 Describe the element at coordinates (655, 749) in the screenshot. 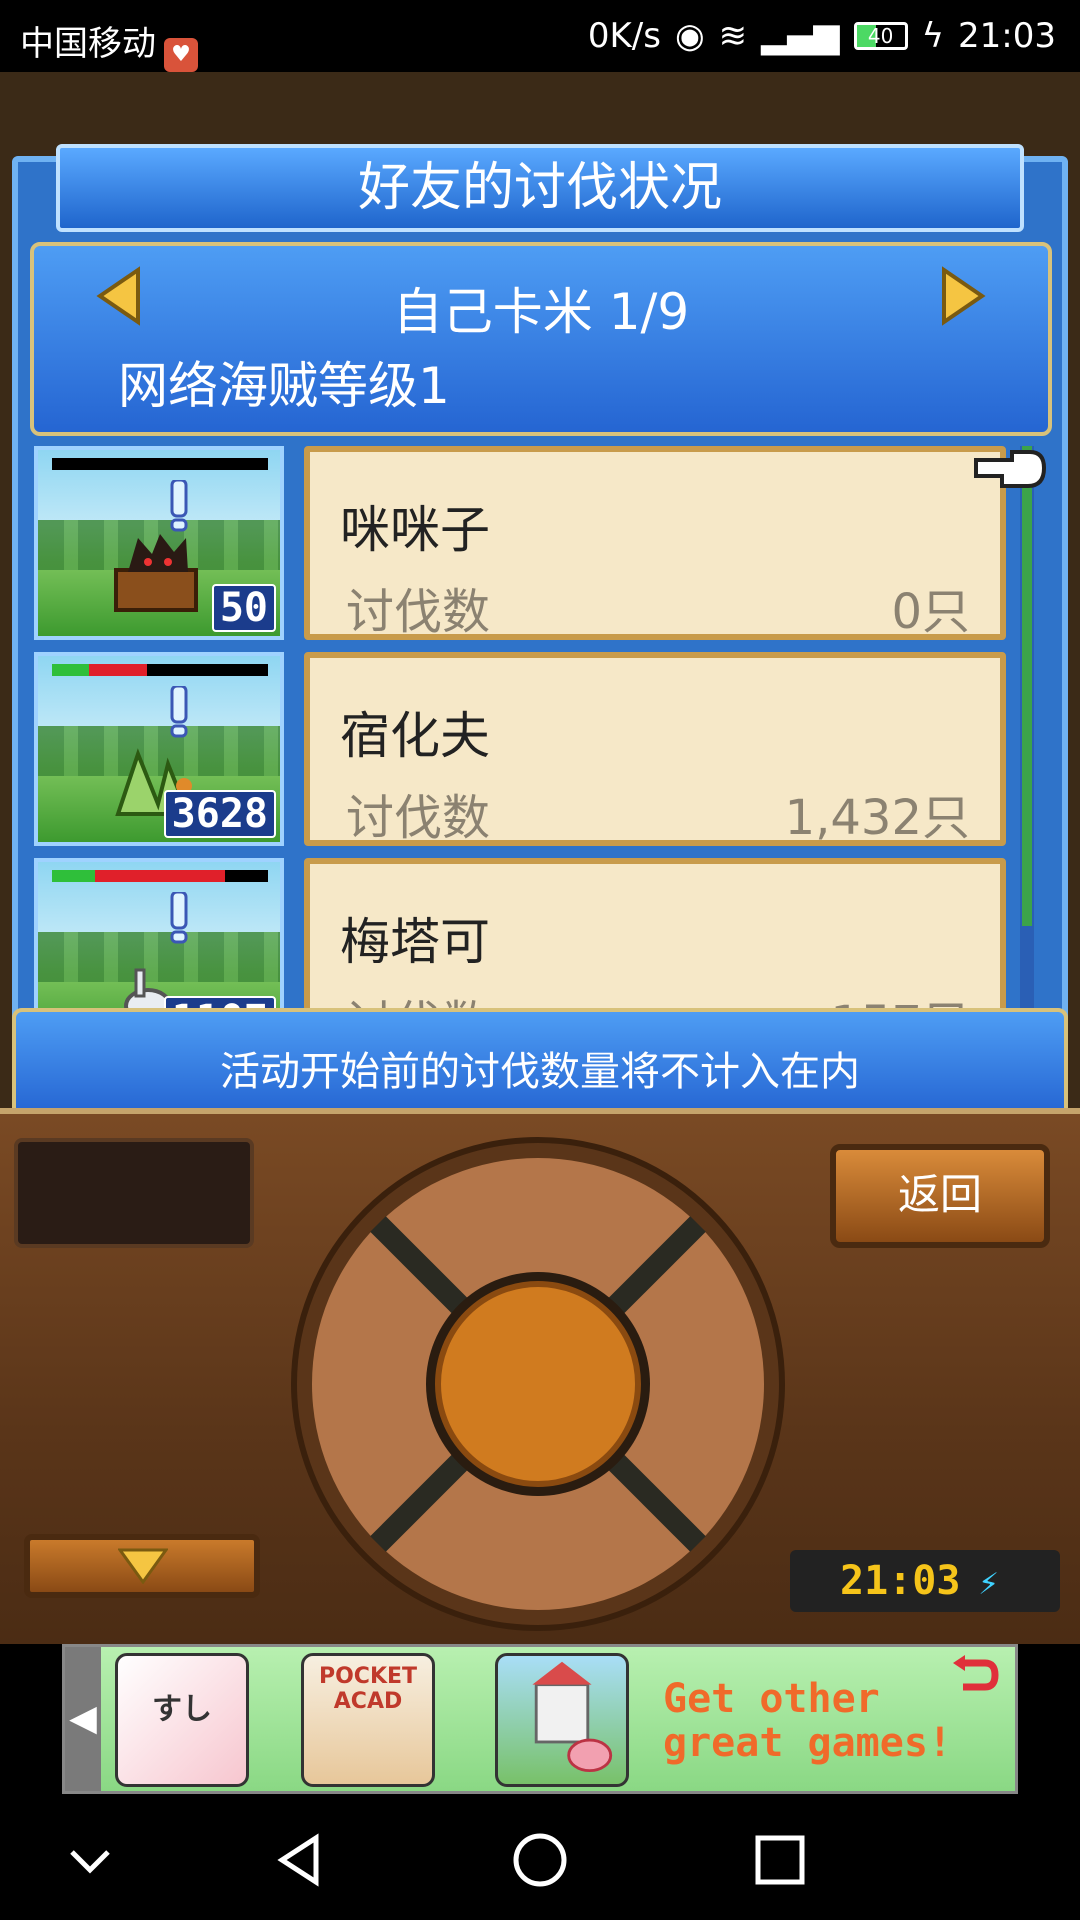

I see `friend-card: 宿化夫 讨伐数 1,432只` at that location.